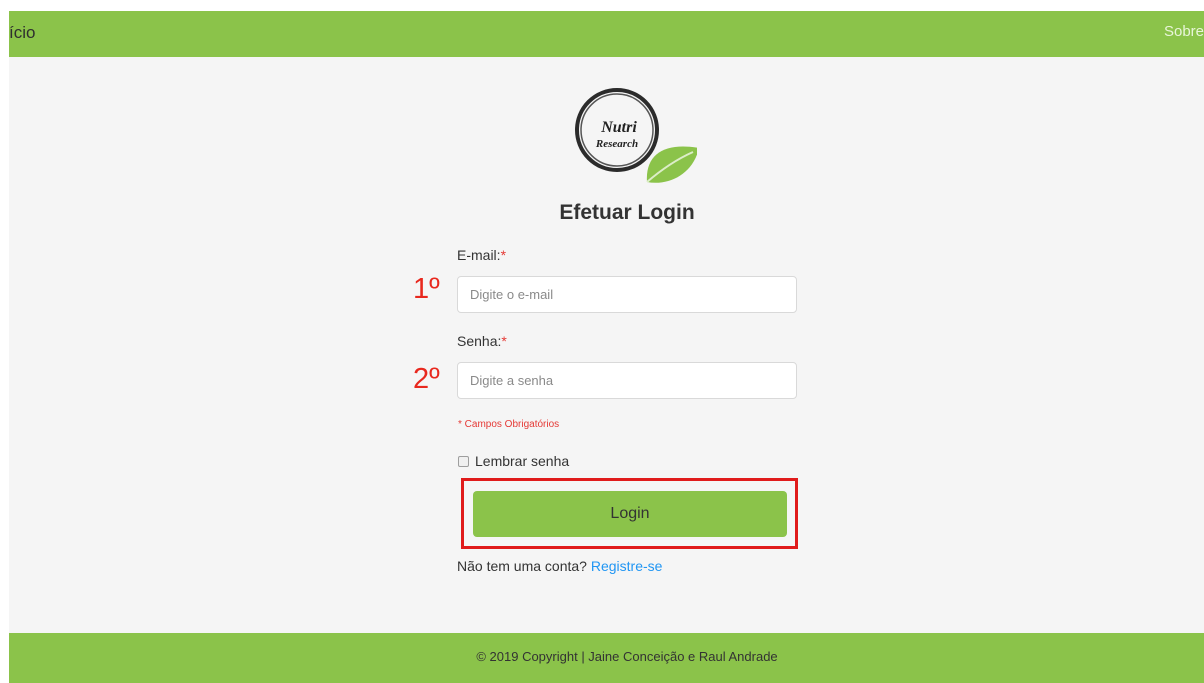 This screenshot has height=683, width=1204. Describe the element at coordinates (503, 255) in the screenshot. I see `email-required-mark: *` at that location.